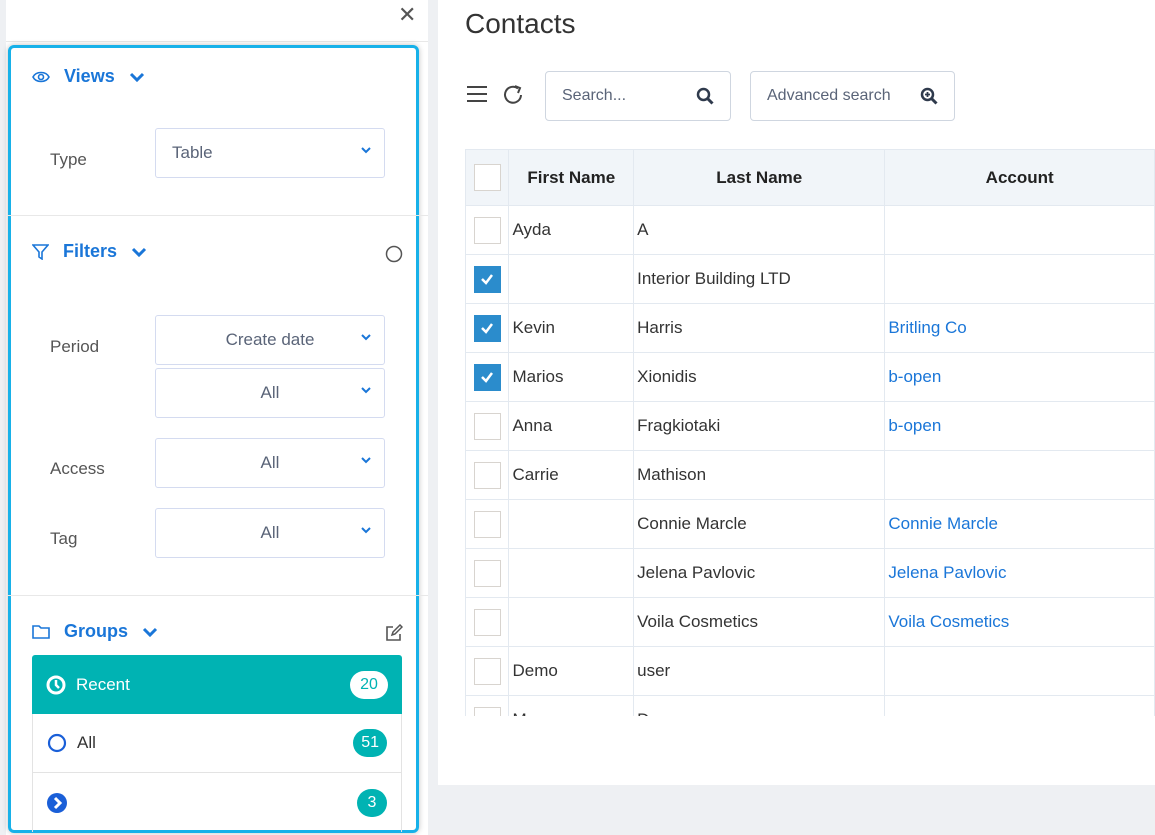  I want to click on table-row: Marios Xionidis b-open, so click(809, 377).